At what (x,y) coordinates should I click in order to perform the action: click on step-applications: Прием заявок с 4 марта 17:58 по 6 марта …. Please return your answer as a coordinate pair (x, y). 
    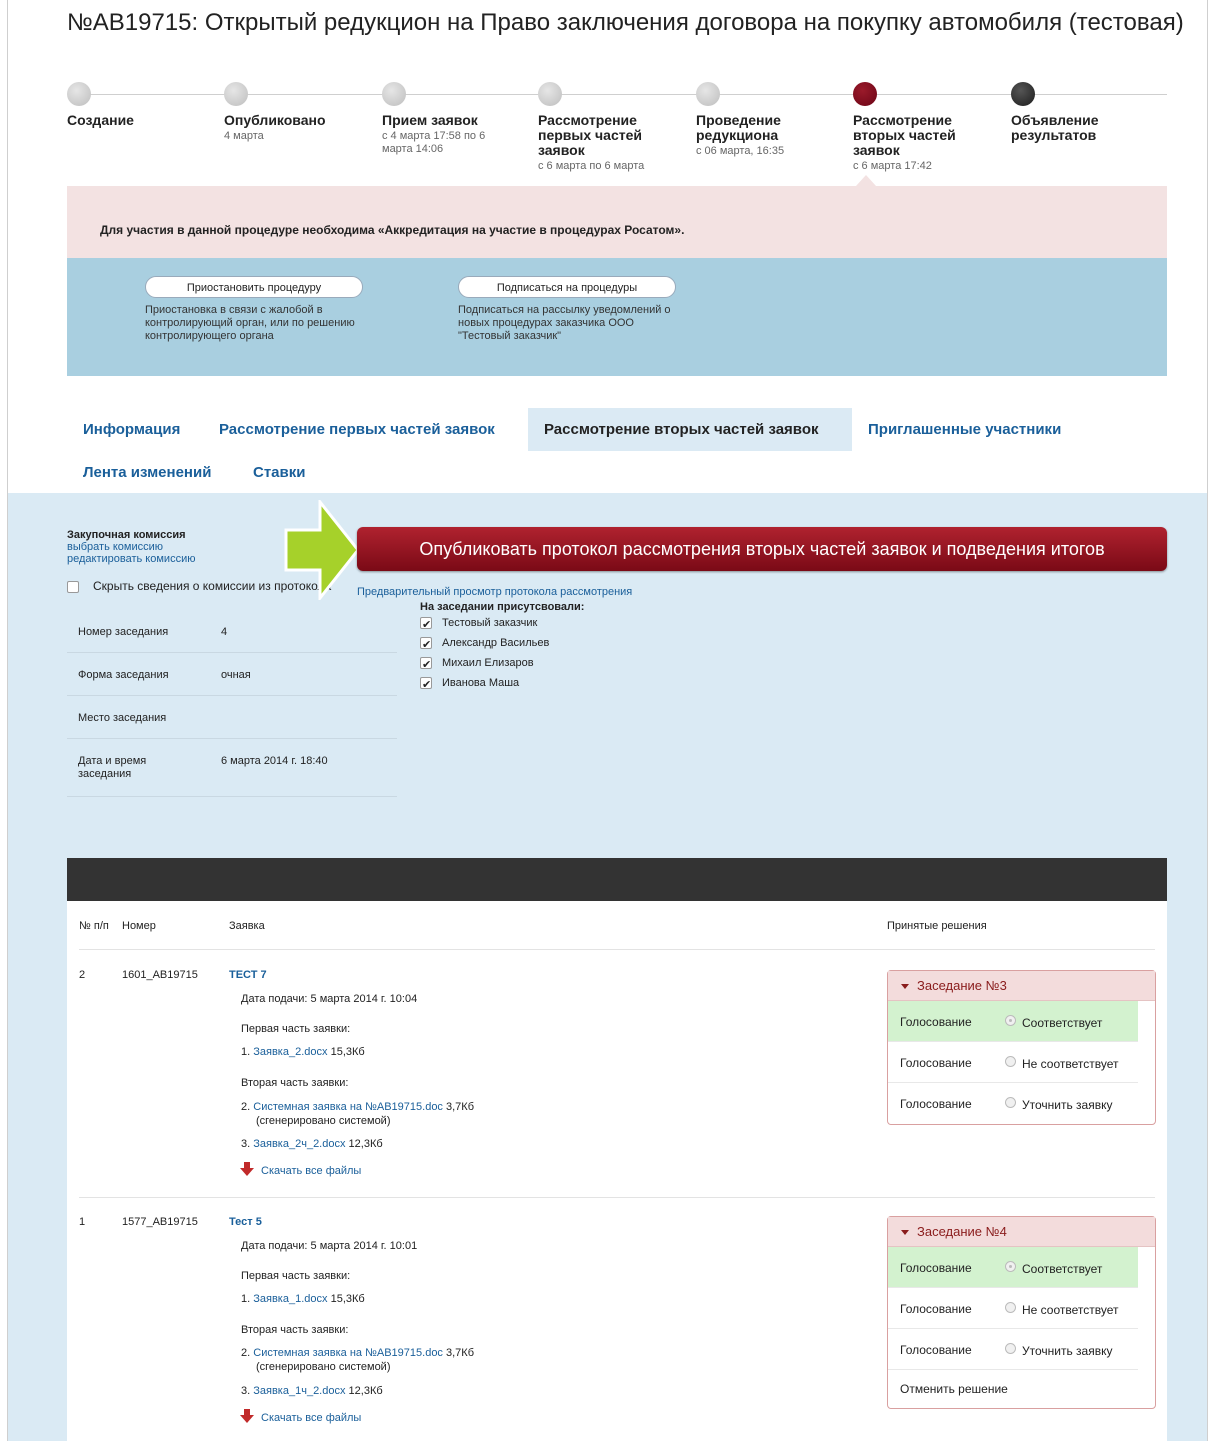
    Looking at the image, I should click on (447, 119).